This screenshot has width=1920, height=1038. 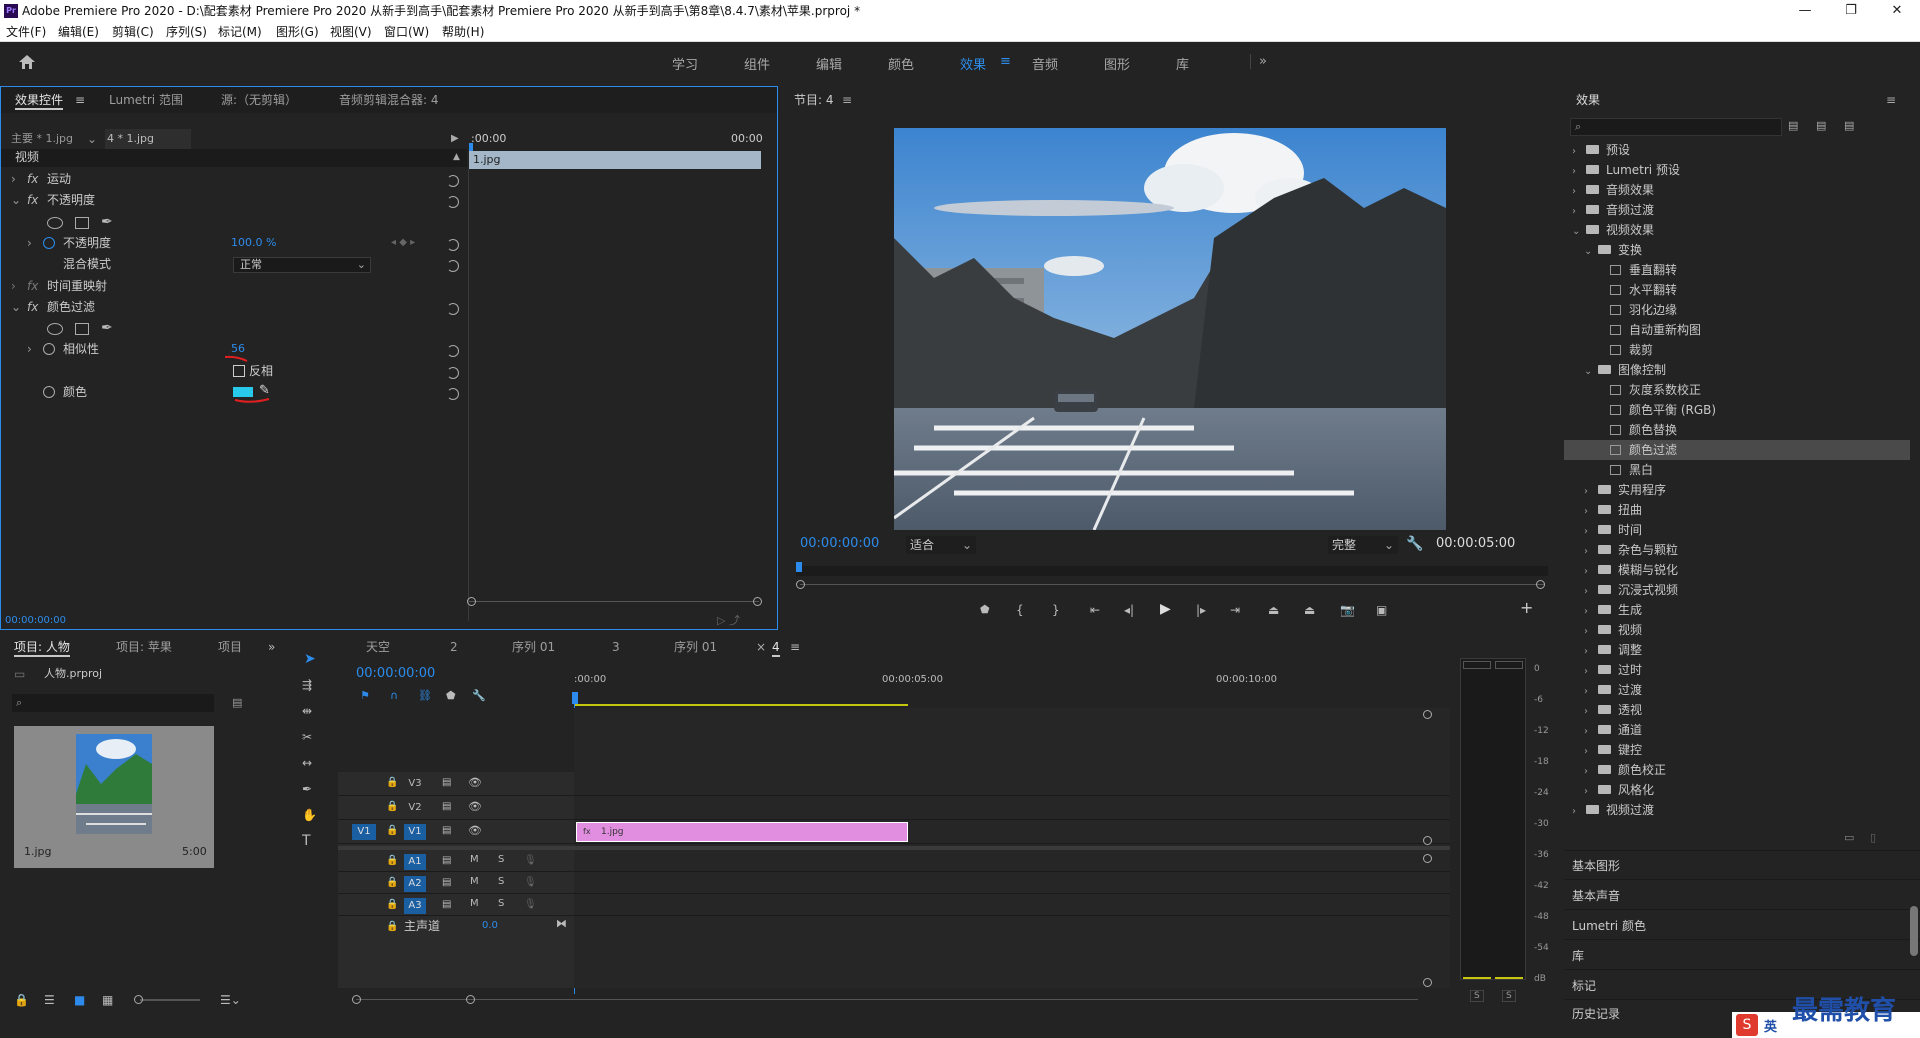 I want to click on program-title: 节目: 4, so click(x=814, y=100).